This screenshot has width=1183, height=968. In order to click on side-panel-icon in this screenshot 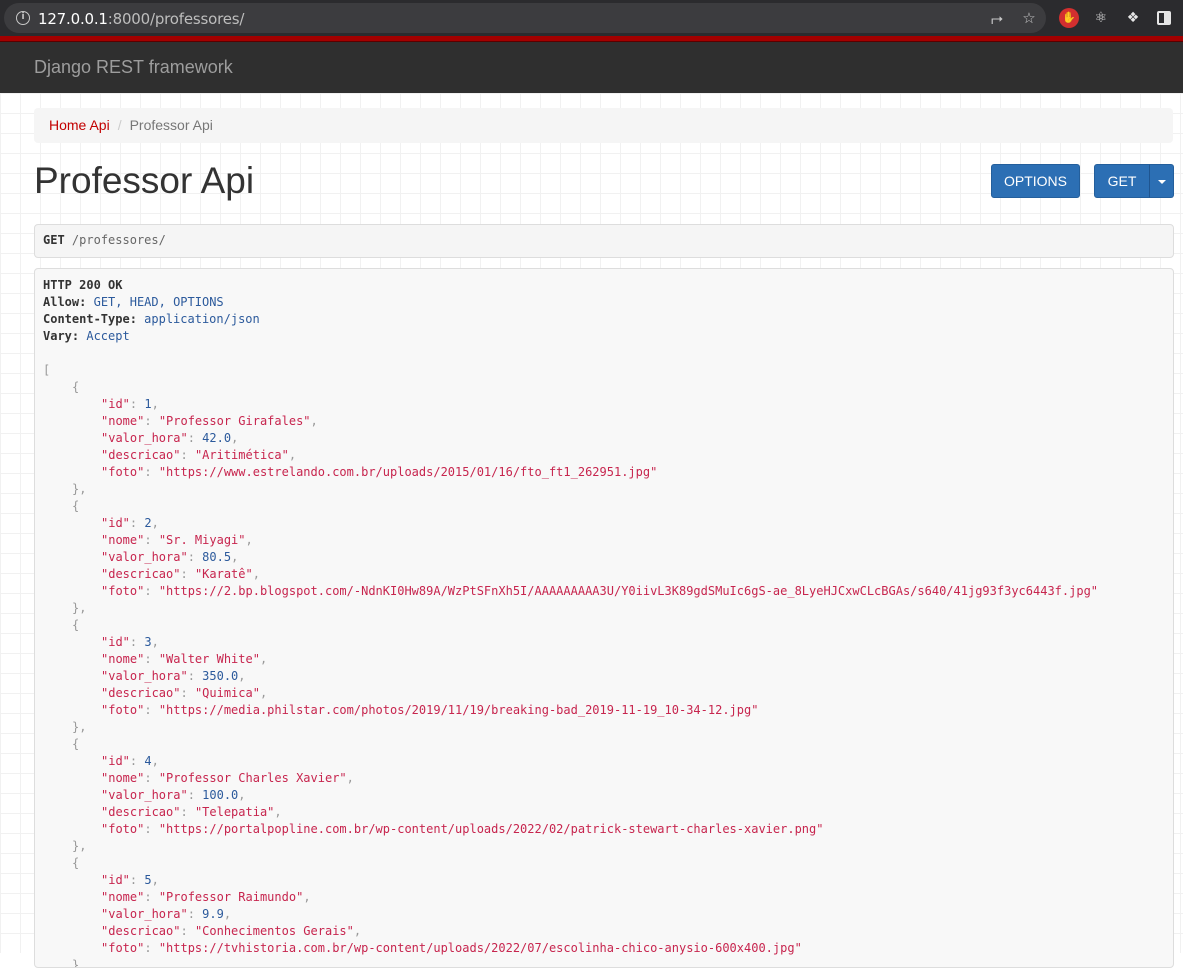, I will do `click(1164, 18)`.